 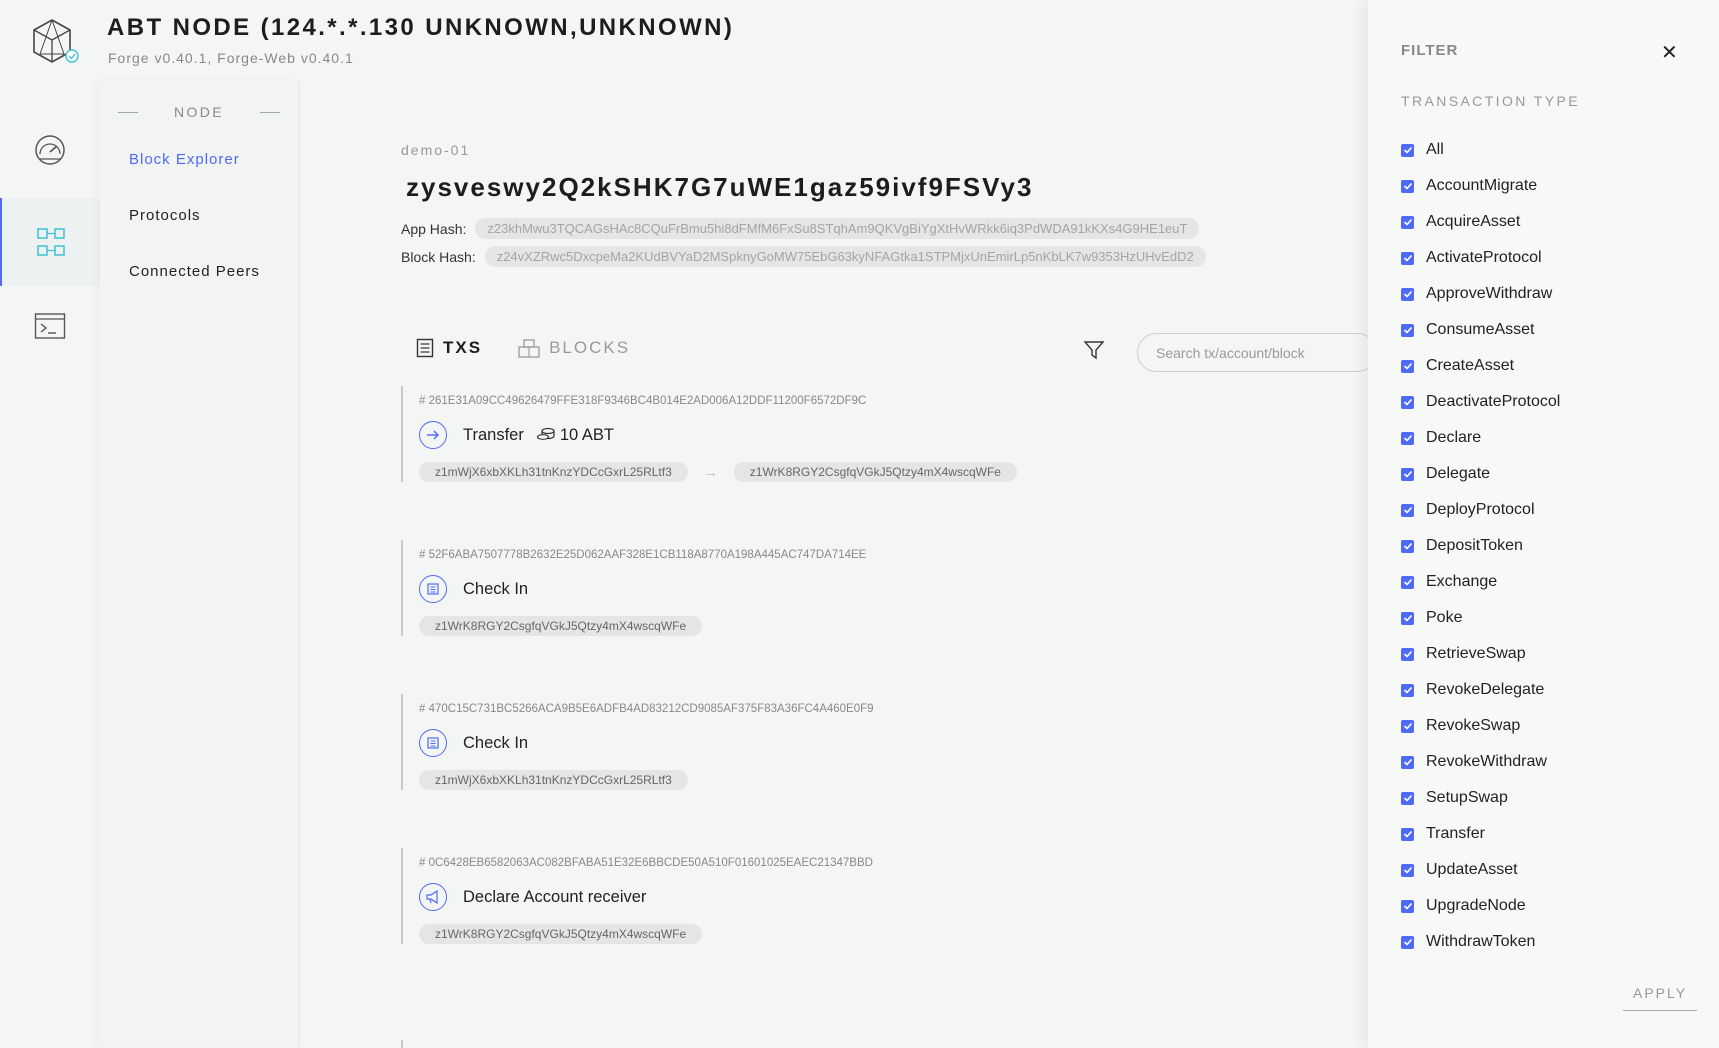 I want to click on tx-amount-value: 10 ABT, so click(x=586, y=434).